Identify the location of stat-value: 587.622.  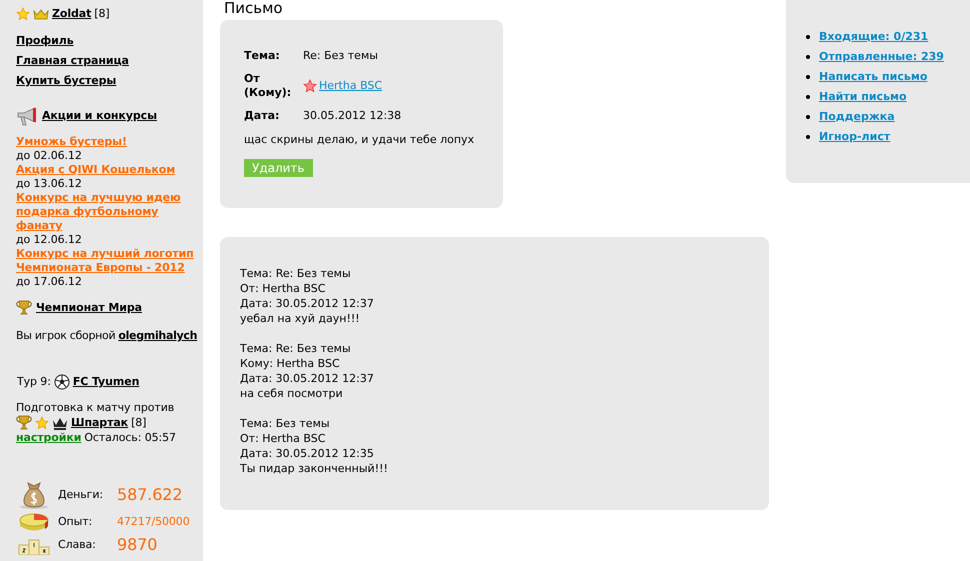
(150, 495).